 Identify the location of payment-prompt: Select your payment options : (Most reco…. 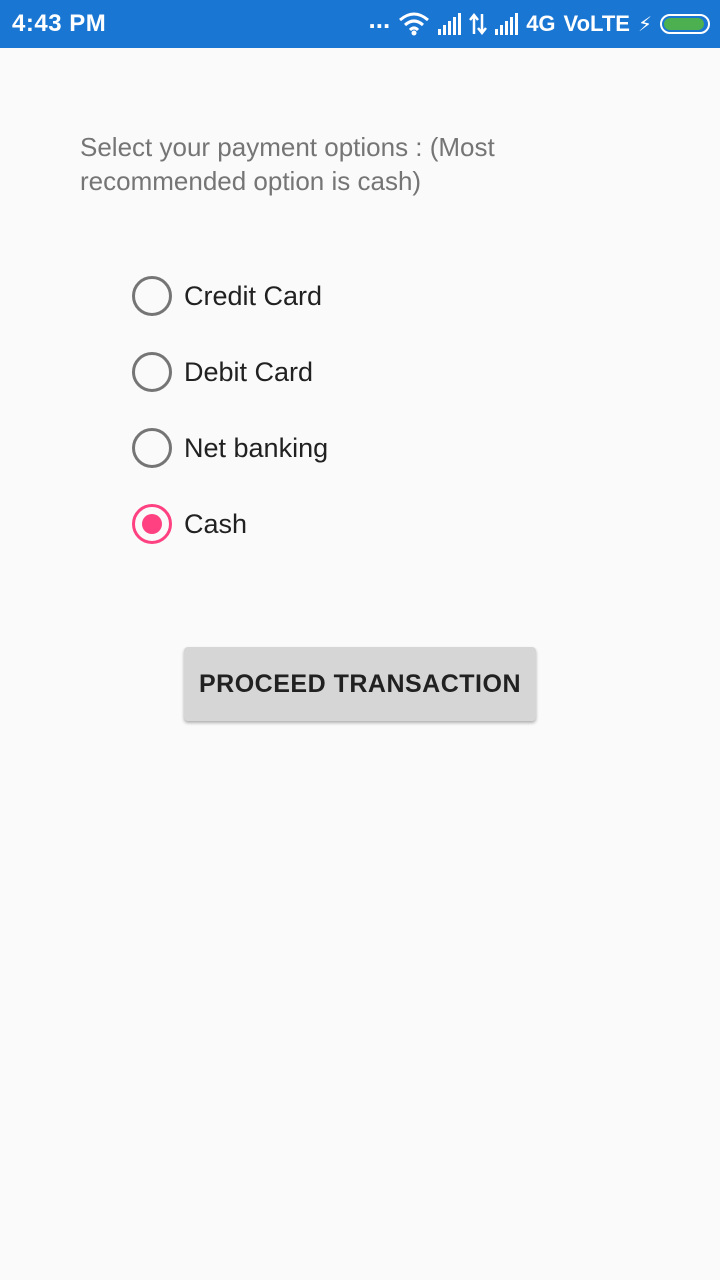
(287, 164).